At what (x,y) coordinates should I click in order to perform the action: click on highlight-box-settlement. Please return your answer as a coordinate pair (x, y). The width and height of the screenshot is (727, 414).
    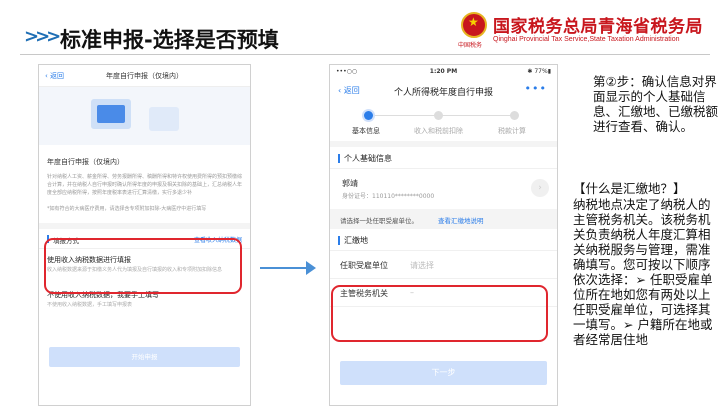
    Looking at the image, I should click on (439, 313).